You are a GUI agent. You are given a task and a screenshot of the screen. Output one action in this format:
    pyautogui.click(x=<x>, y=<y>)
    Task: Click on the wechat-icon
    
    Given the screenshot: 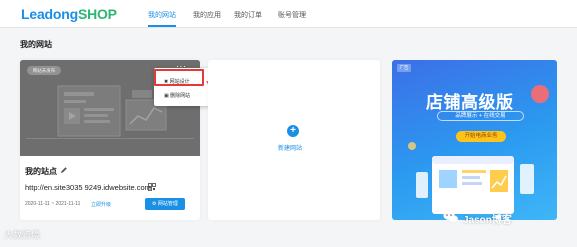 What is the action you would take?
    pyautogui.click(x=451, y=217)
    